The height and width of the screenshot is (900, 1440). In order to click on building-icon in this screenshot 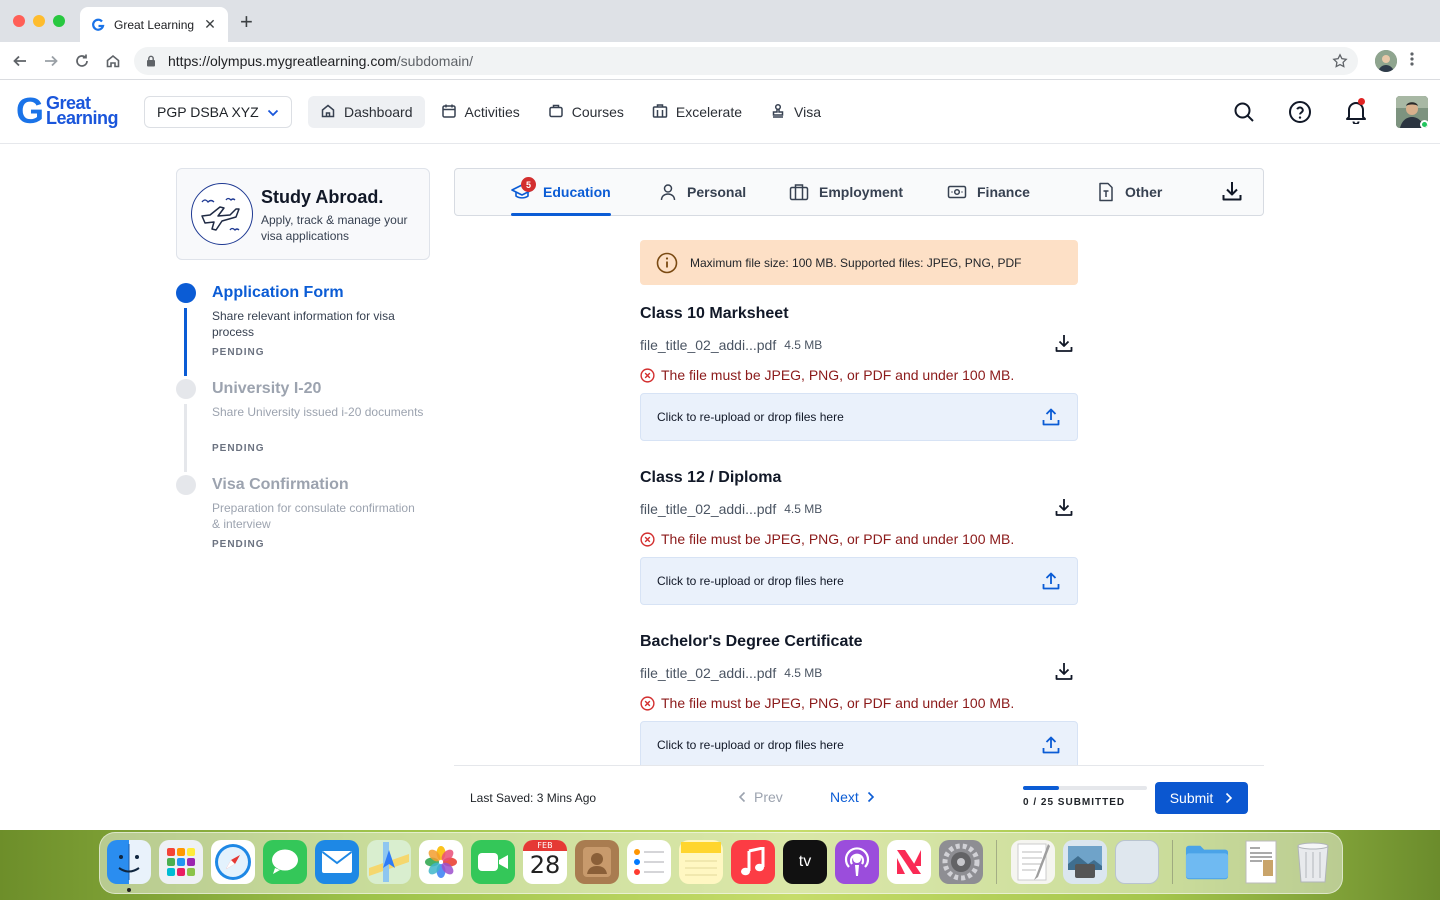, I will do `click(660, 112)`.